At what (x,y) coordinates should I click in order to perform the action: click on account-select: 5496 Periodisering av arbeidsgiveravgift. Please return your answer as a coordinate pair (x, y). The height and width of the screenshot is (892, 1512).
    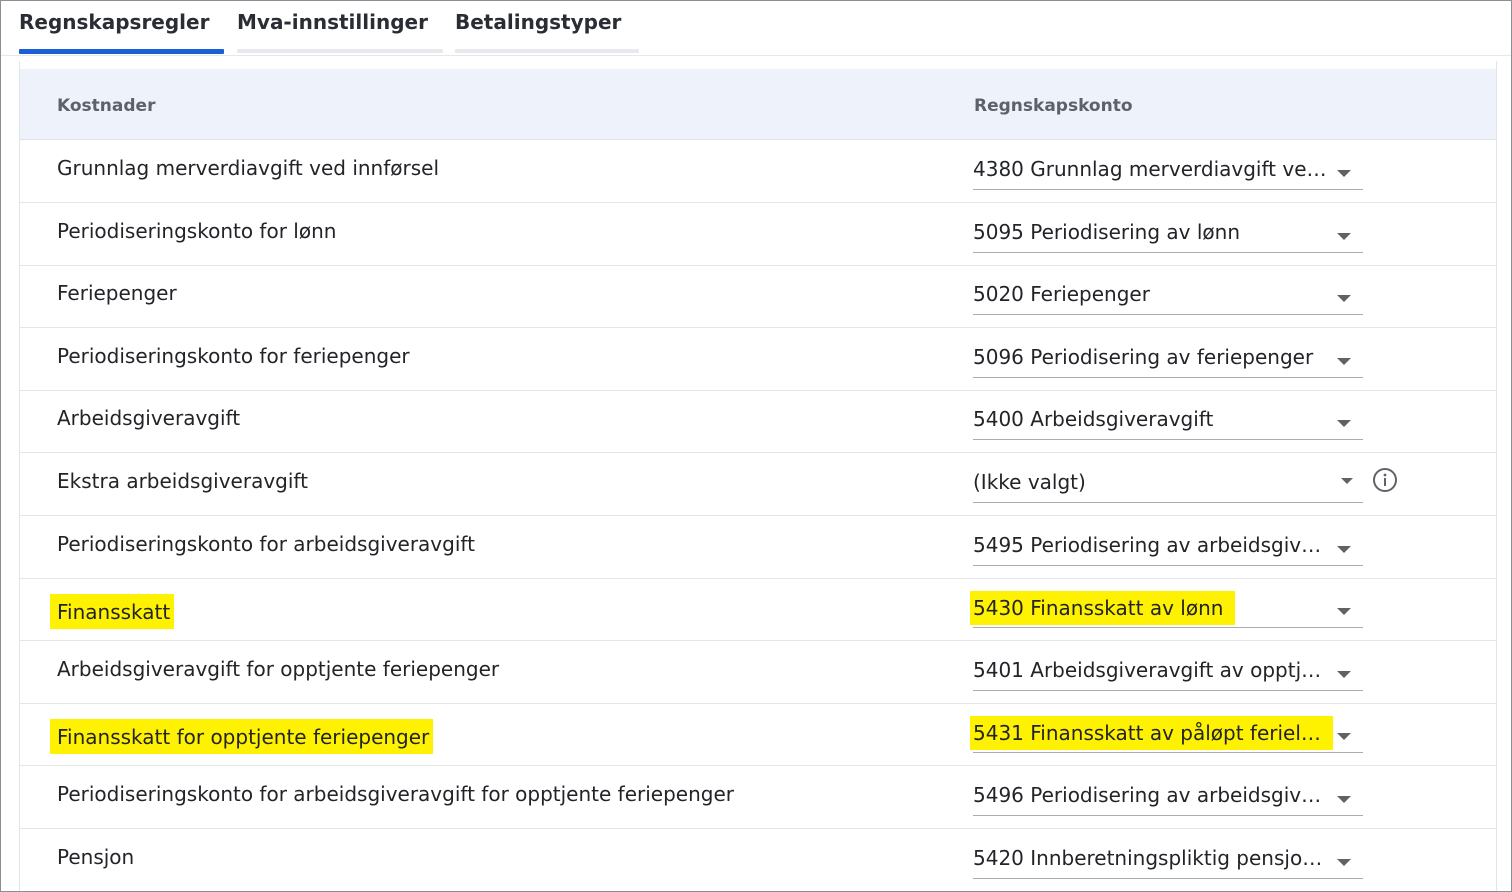
    Looking at the image, I should click on (1168, 797).